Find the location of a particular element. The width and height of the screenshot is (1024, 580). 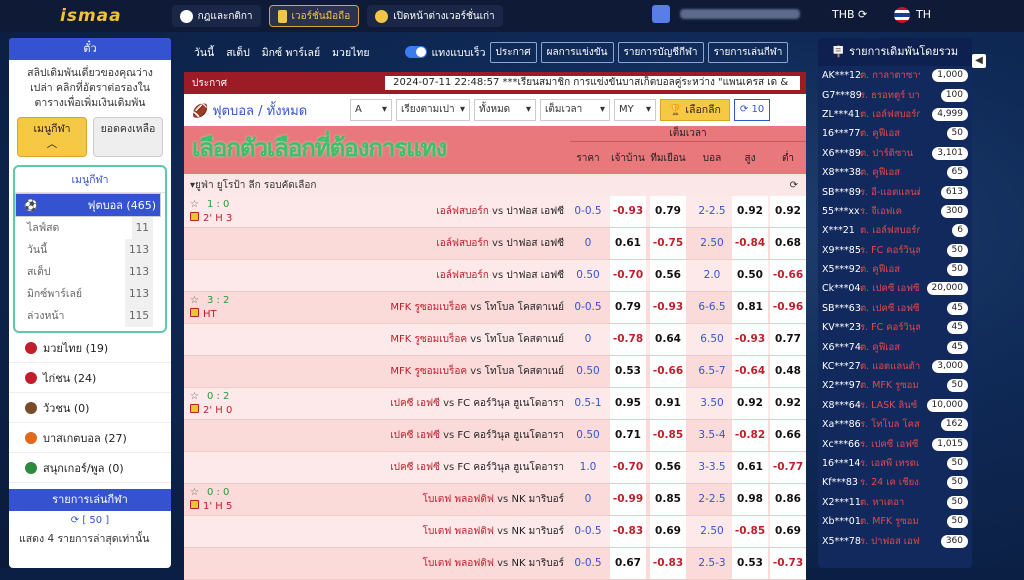

nav-today: วันนี้ is located at coordinates (204, 52).